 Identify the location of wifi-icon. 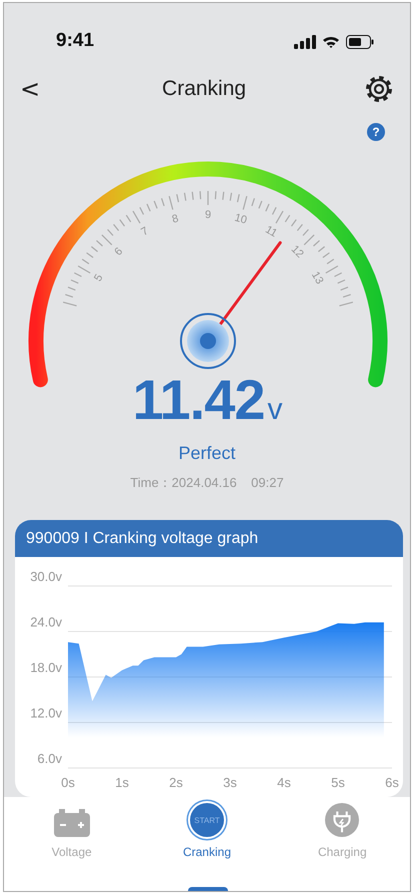
(331, 42).